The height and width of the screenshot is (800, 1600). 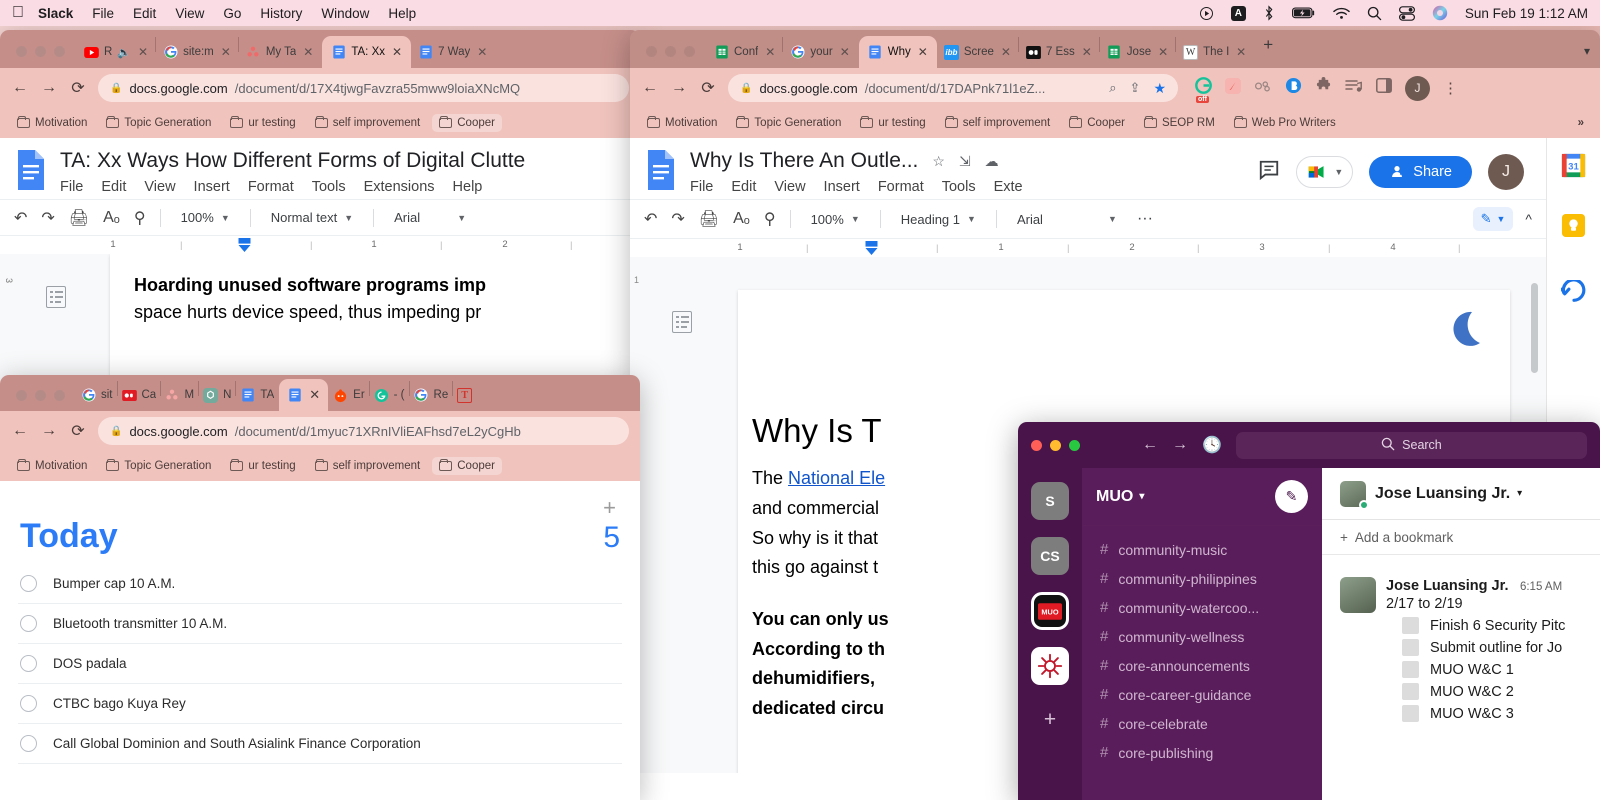 What do you see at coordinates (845, 52) in the screenshot?
I see `win2-tab-1-close: ✕` at bounding box center [845, 52].